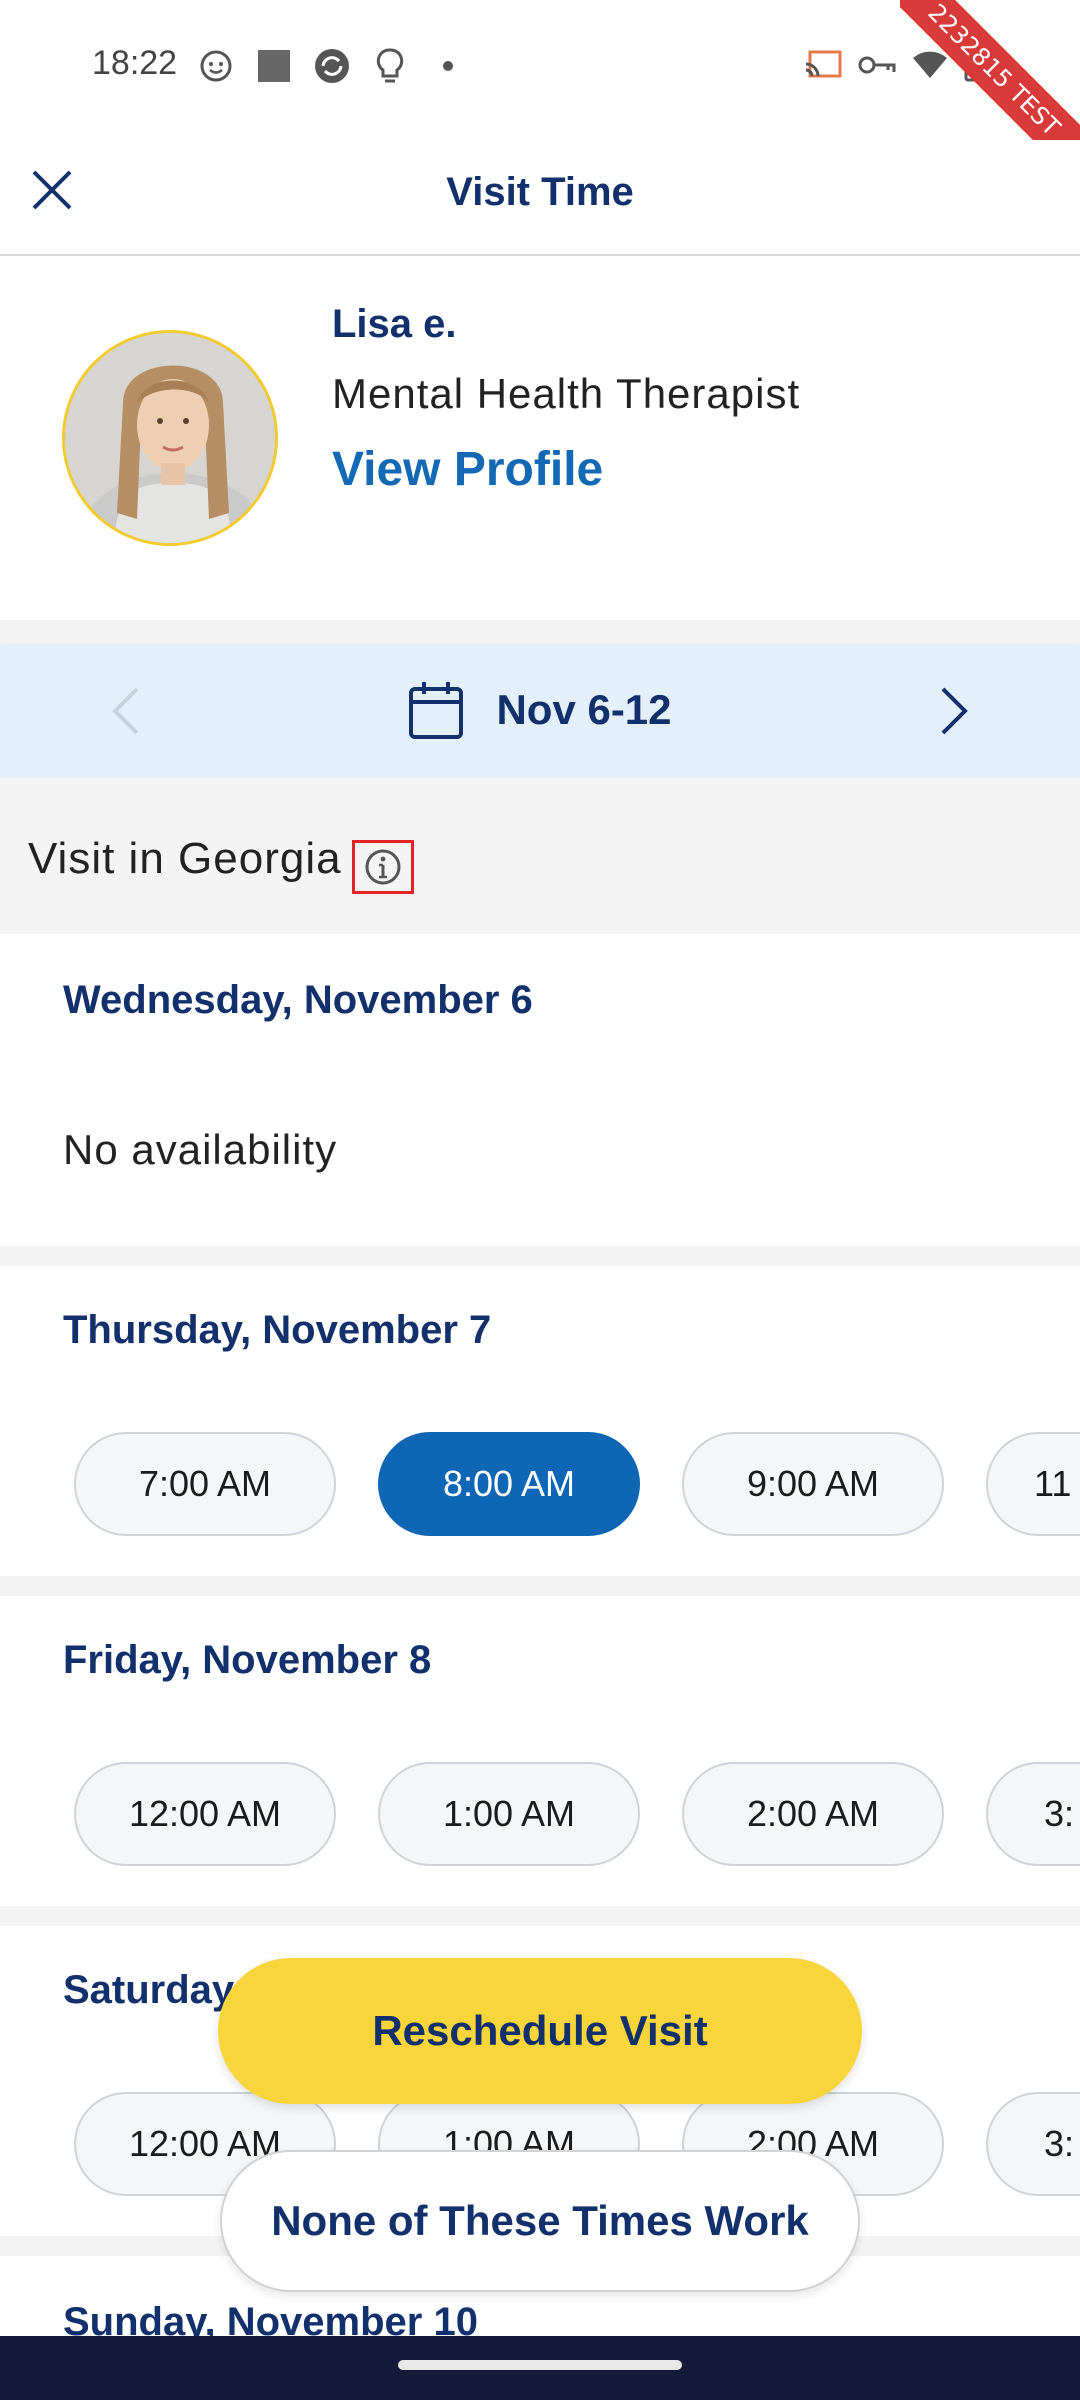  What do you see at coordinates (205, 1814) in the screenshot?
I see `time-slot: 12:00 AM` at bounding box center [205, 1814].